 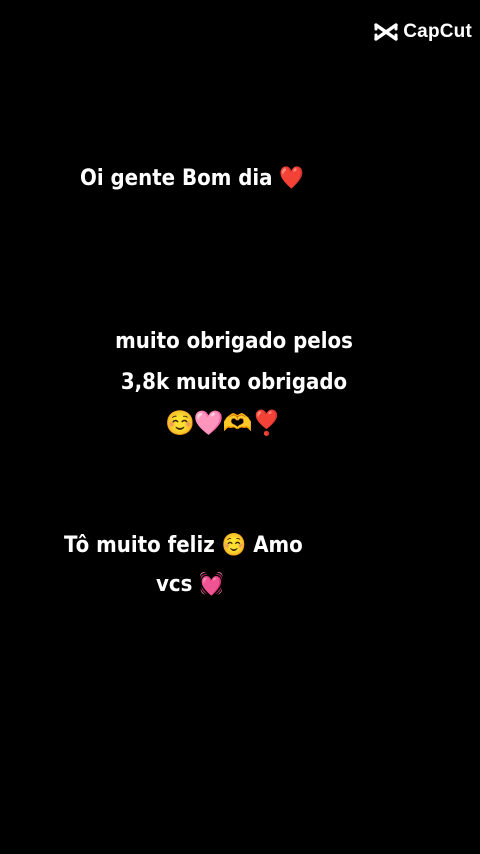 I want to click on happy-tail-text: Amo, so click(x=274, y=545).